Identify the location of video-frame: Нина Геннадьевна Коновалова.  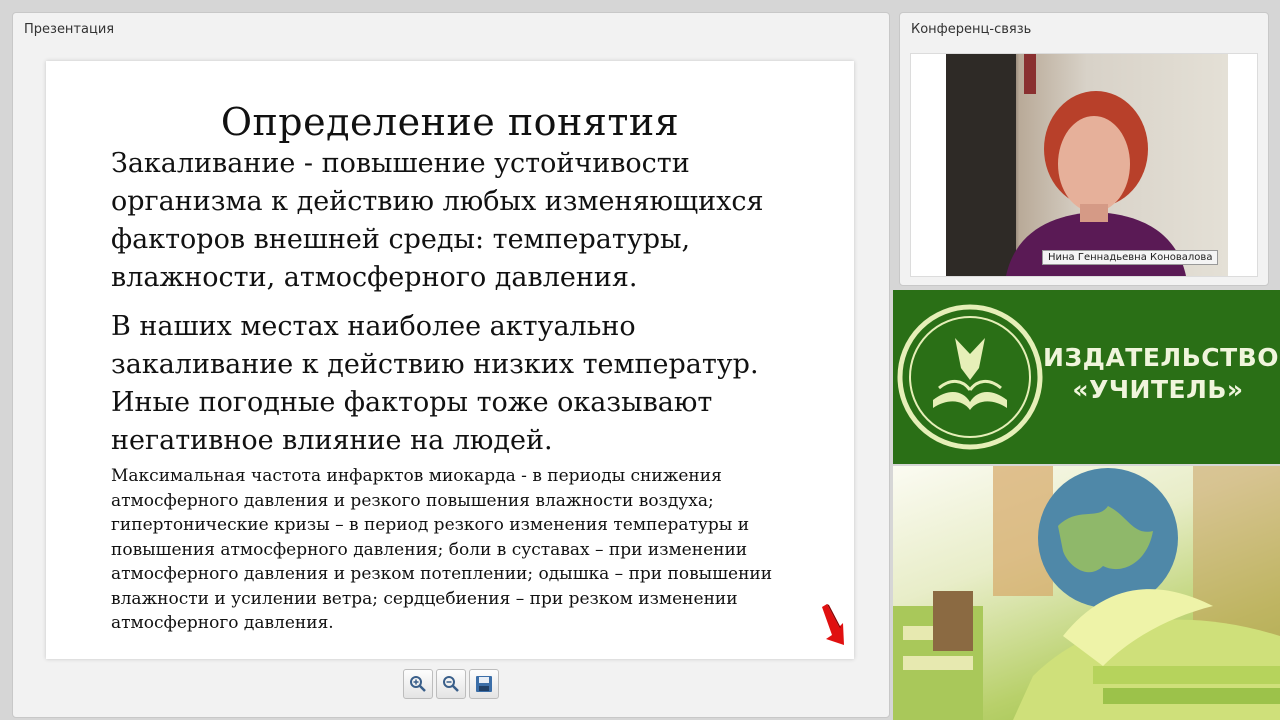
(1084, 165).